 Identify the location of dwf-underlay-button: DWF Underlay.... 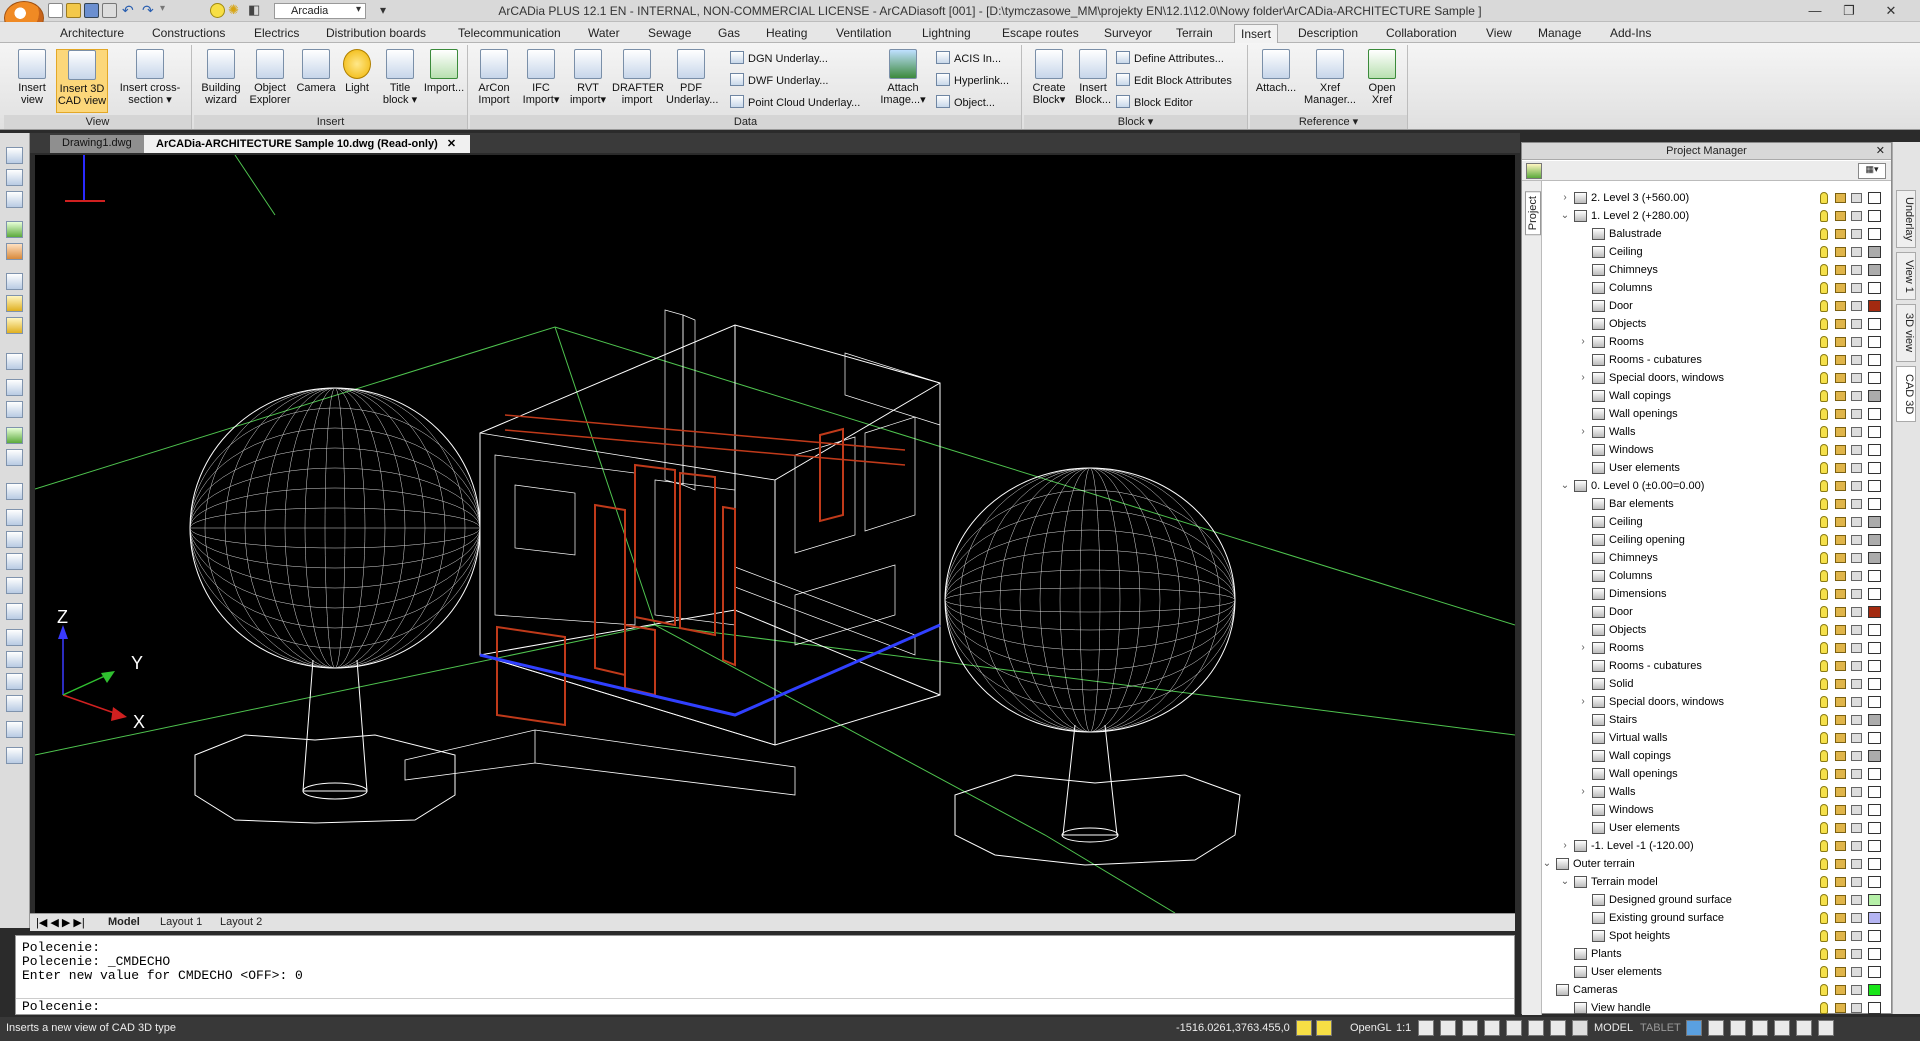
(779, 81).